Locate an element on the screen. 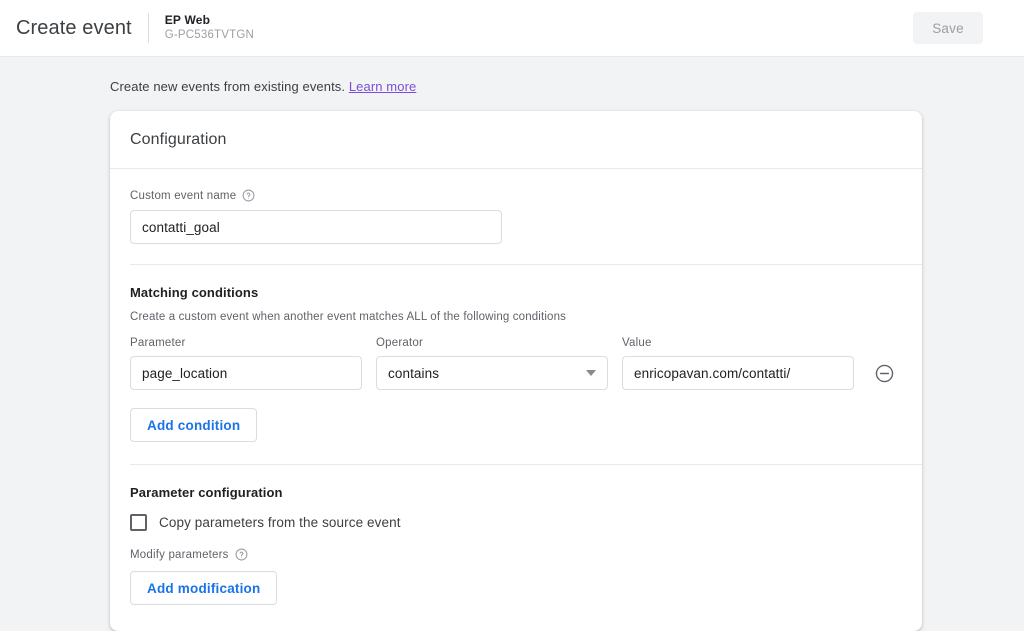  condition-value-label: Value is located at coordinates (637, 343).